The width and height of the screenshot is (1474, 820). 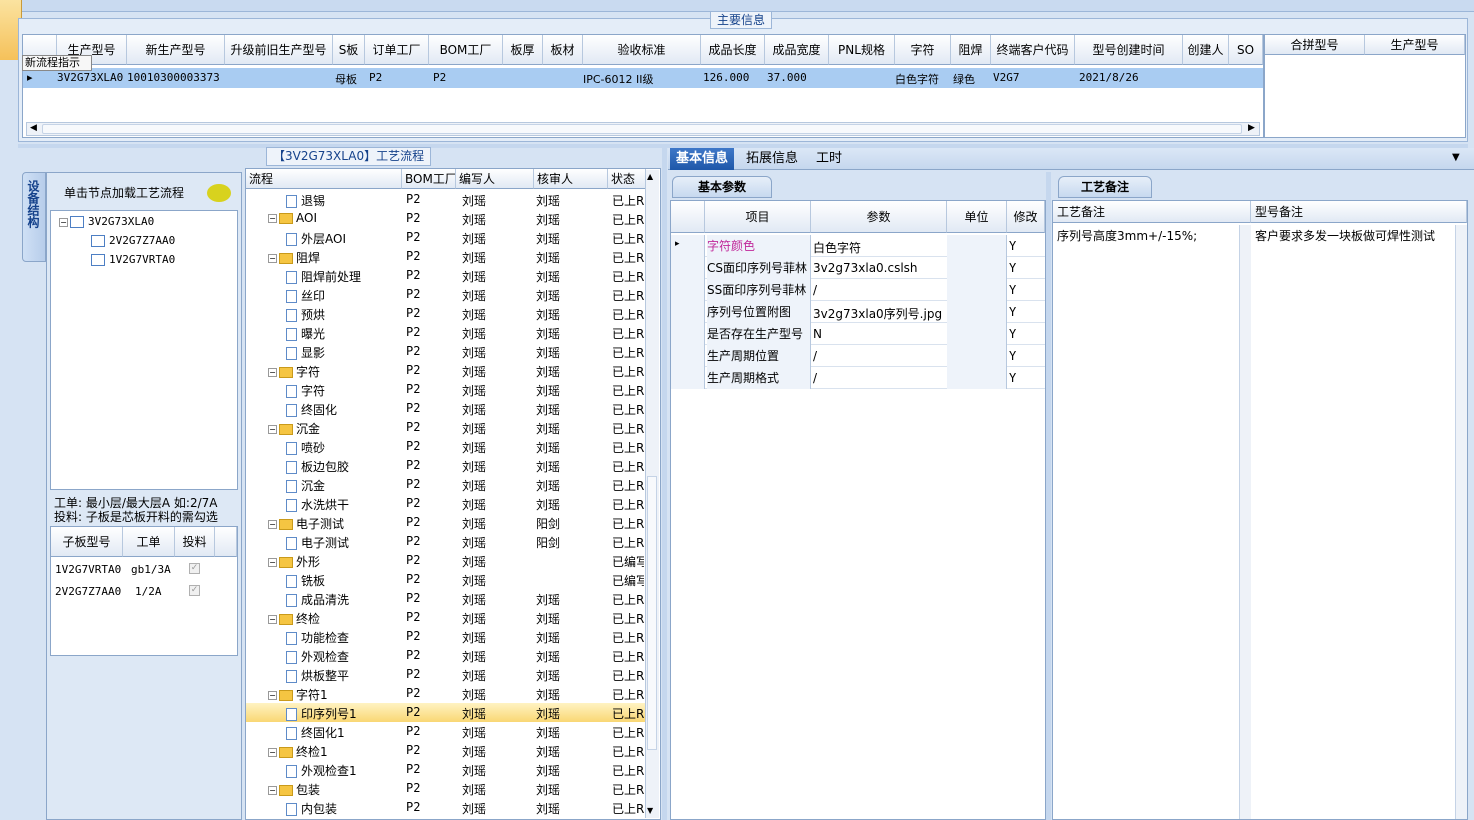 I want to click on scroll-right-icon: ▶, so click(x=1251, y=128).